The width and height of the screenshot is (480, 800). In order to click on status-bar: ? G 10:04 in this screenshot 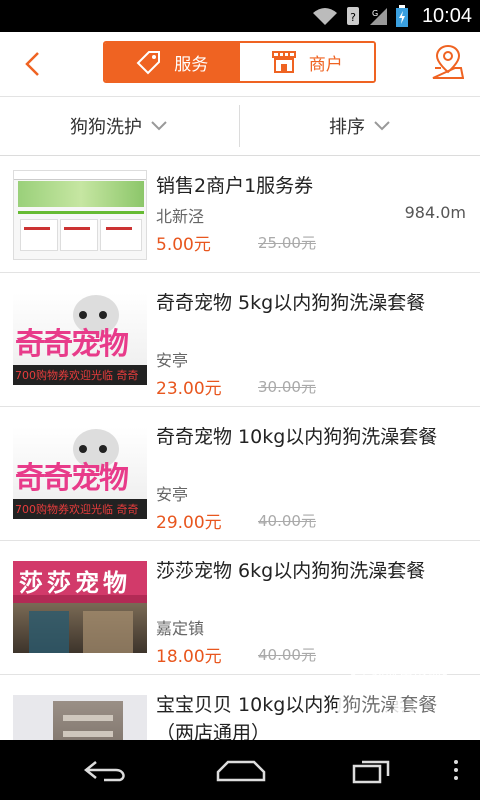, I will do `click(240, 16)`.